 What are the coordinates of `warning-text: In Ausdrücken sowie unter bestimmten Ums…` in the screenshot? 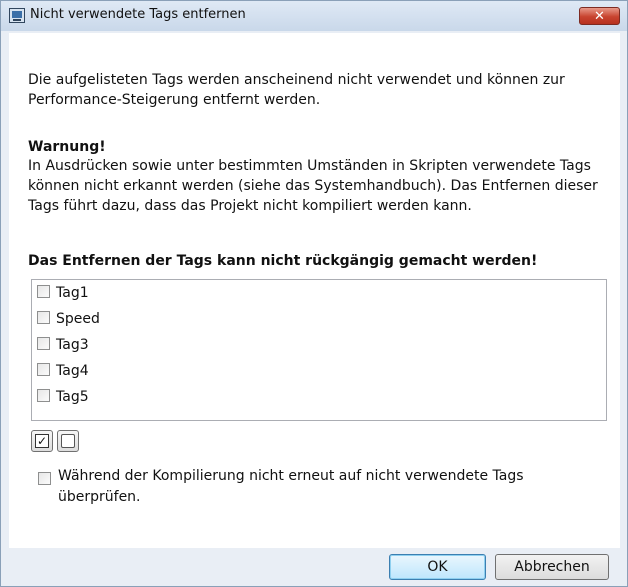 It's located at (313, 186).